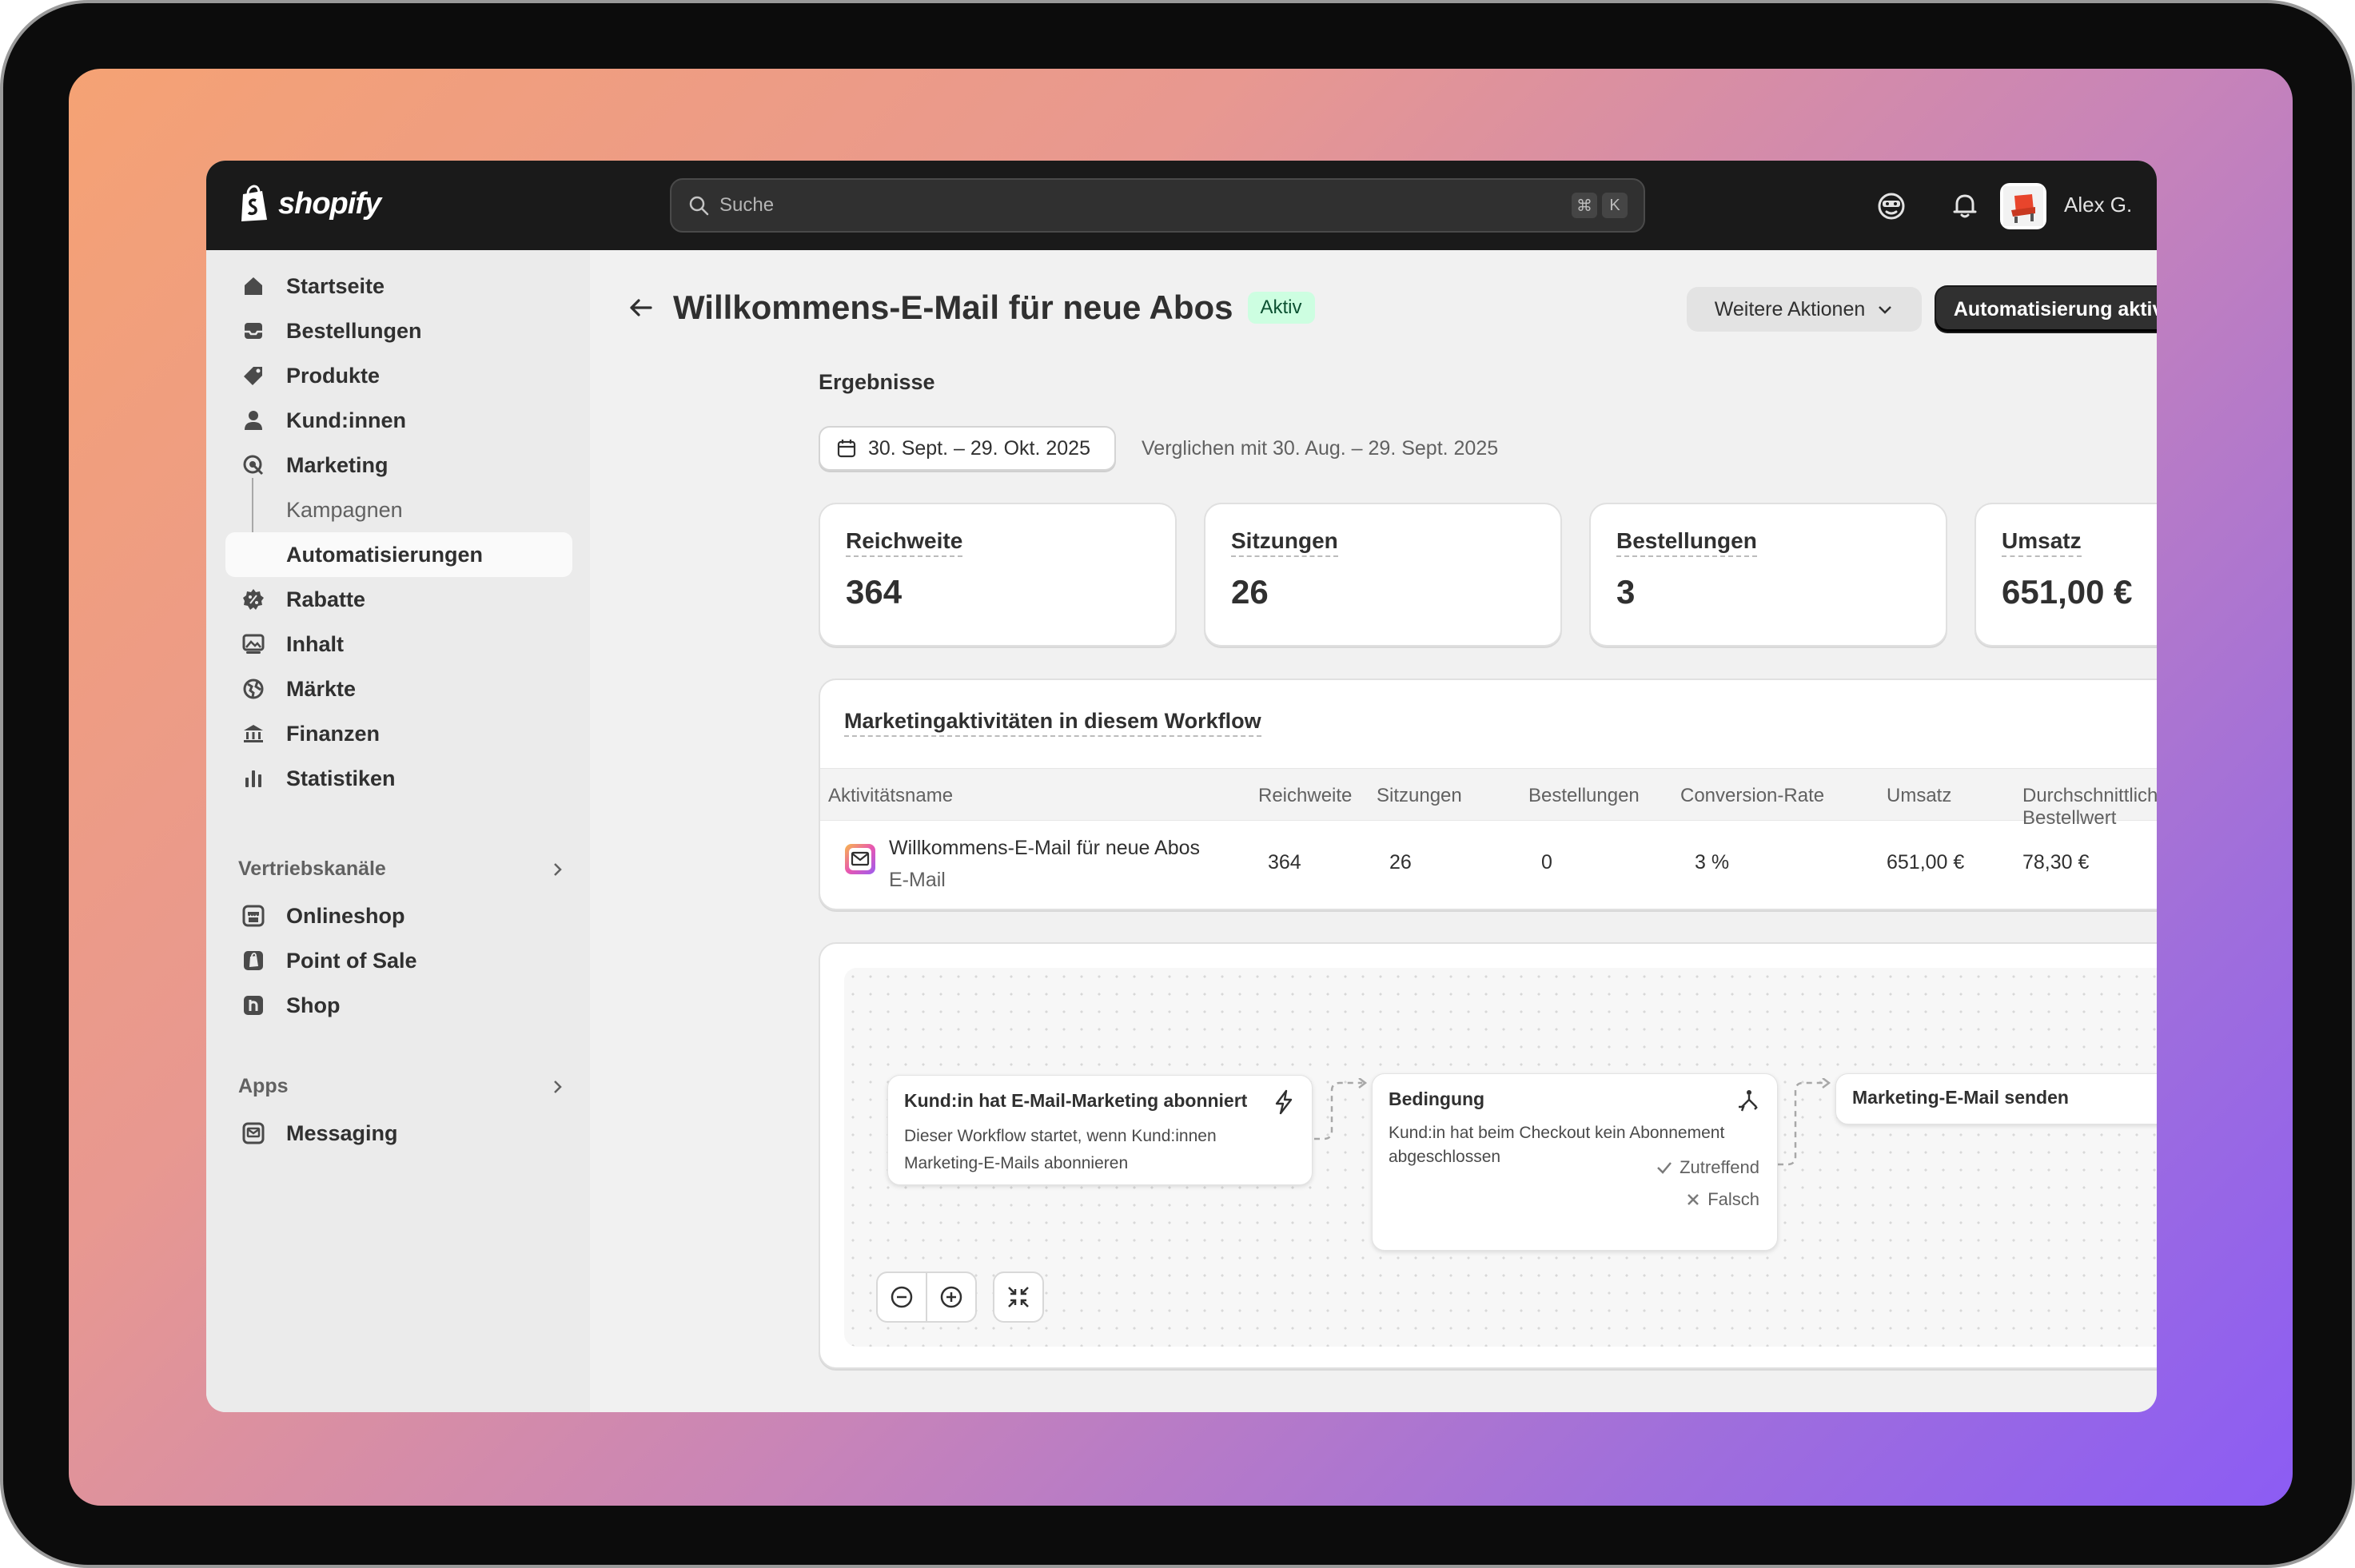  Describe the element at coordinates (1320, 448) in the screenshot. I see `compare-text: Verglichen mit 30. Aug. – 29. Sept. 2025` at that location.